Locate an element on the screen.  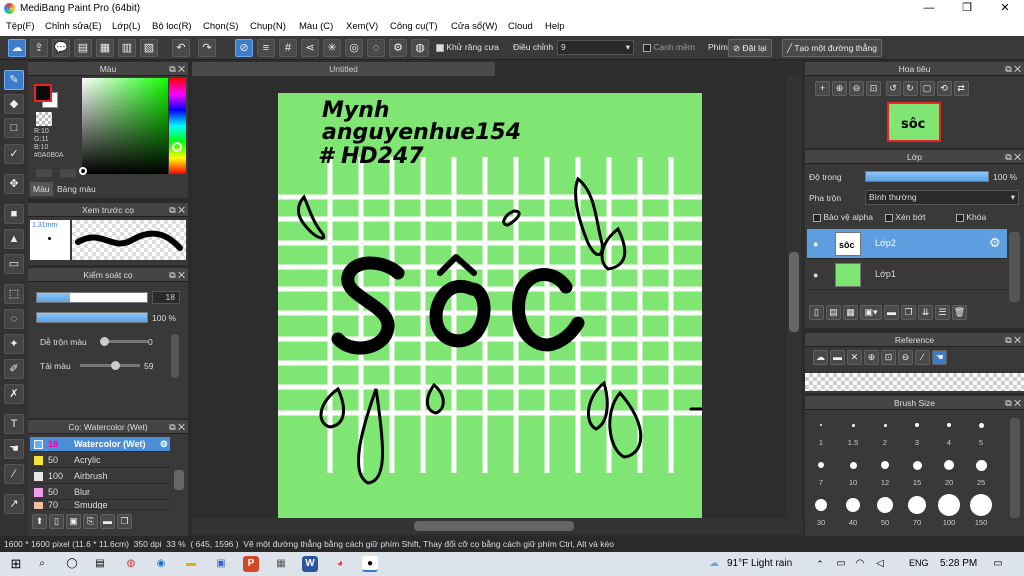
brush-list-scrollbar is located at coordinates (179, 480).